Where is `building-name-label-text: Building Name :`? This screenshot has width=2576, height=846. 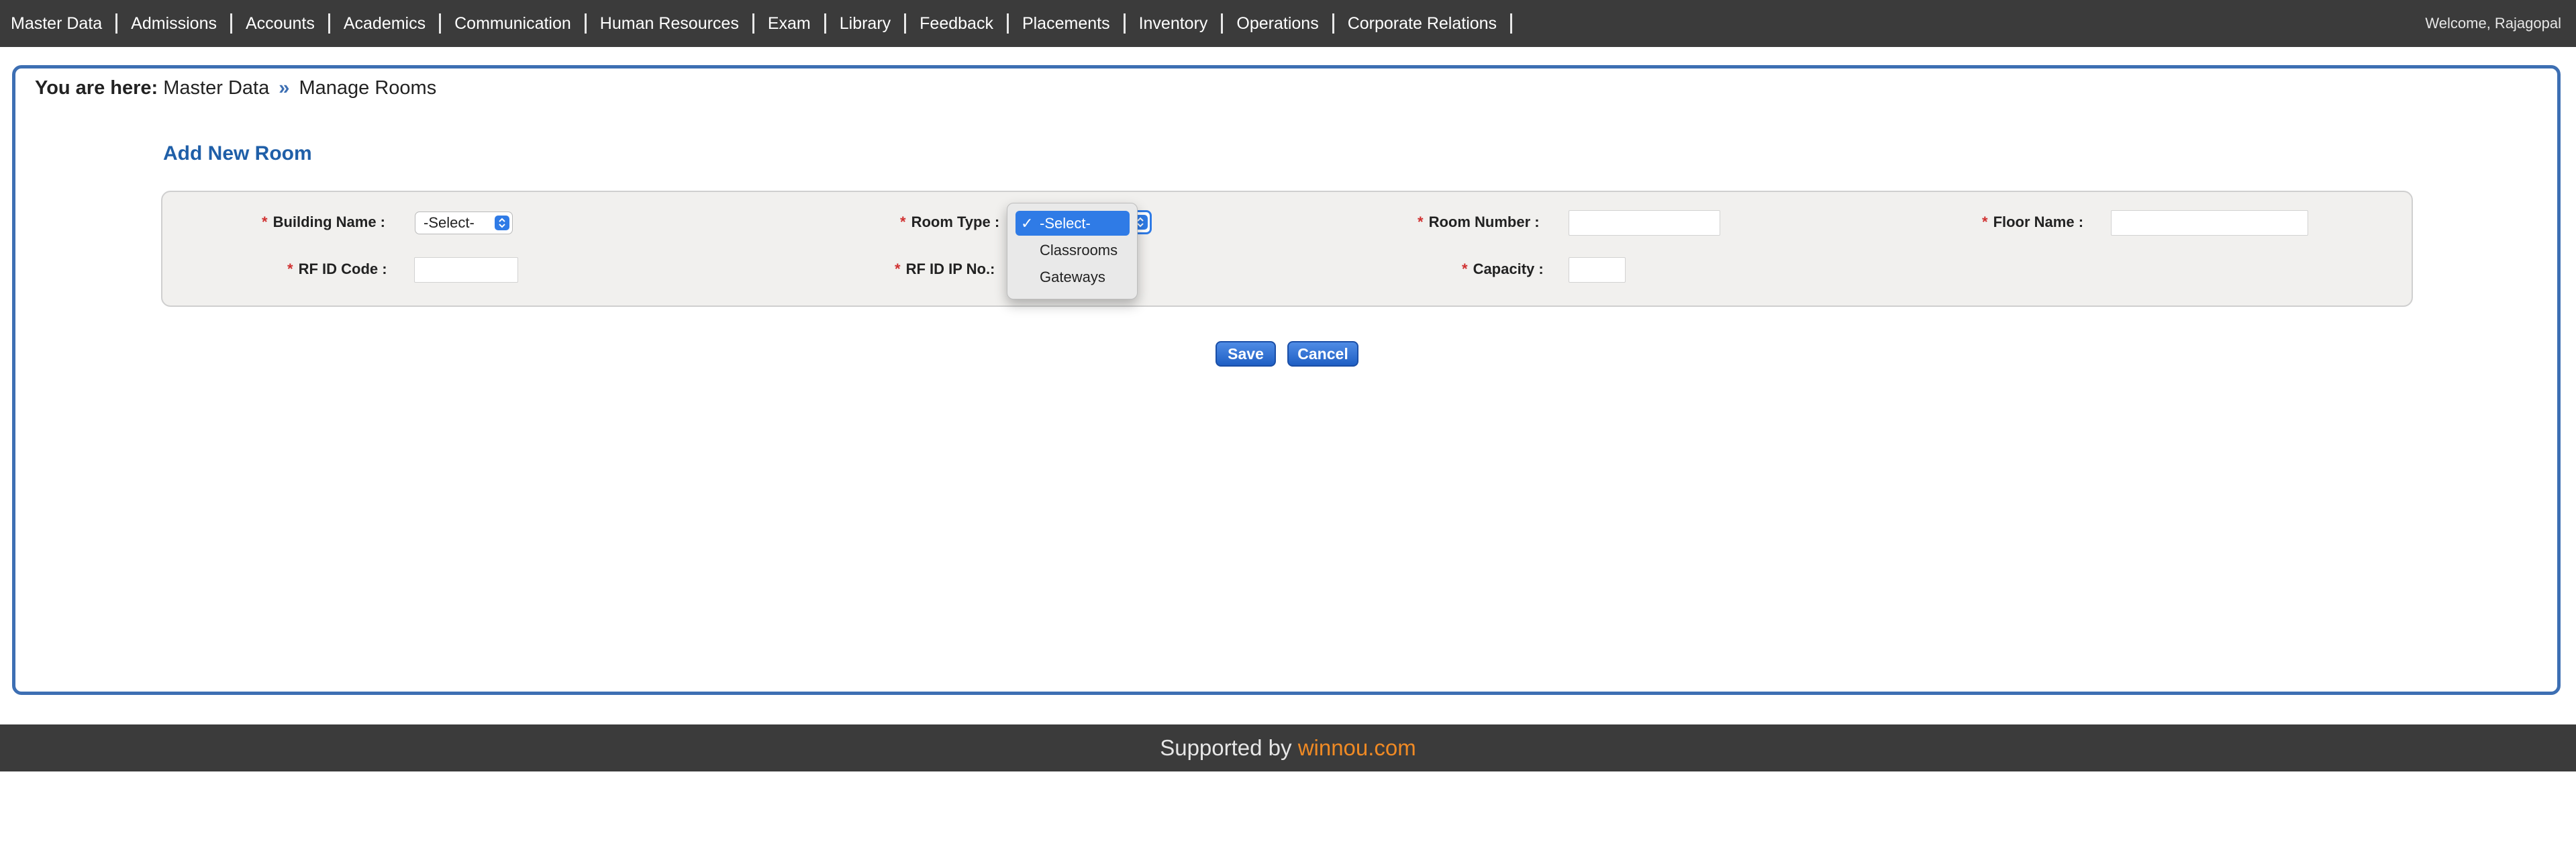
building-name-label-text: Building Name : is located at coordinates (329, 222).